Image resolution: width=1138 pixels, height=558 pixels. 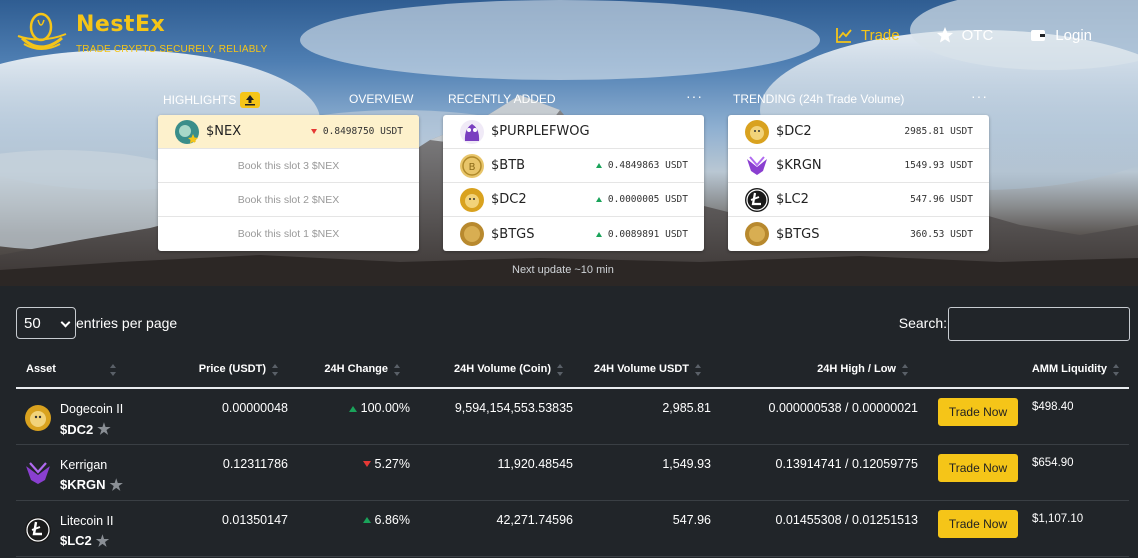 I want to click on doge-coin-icon, so click(x=472, y=199).